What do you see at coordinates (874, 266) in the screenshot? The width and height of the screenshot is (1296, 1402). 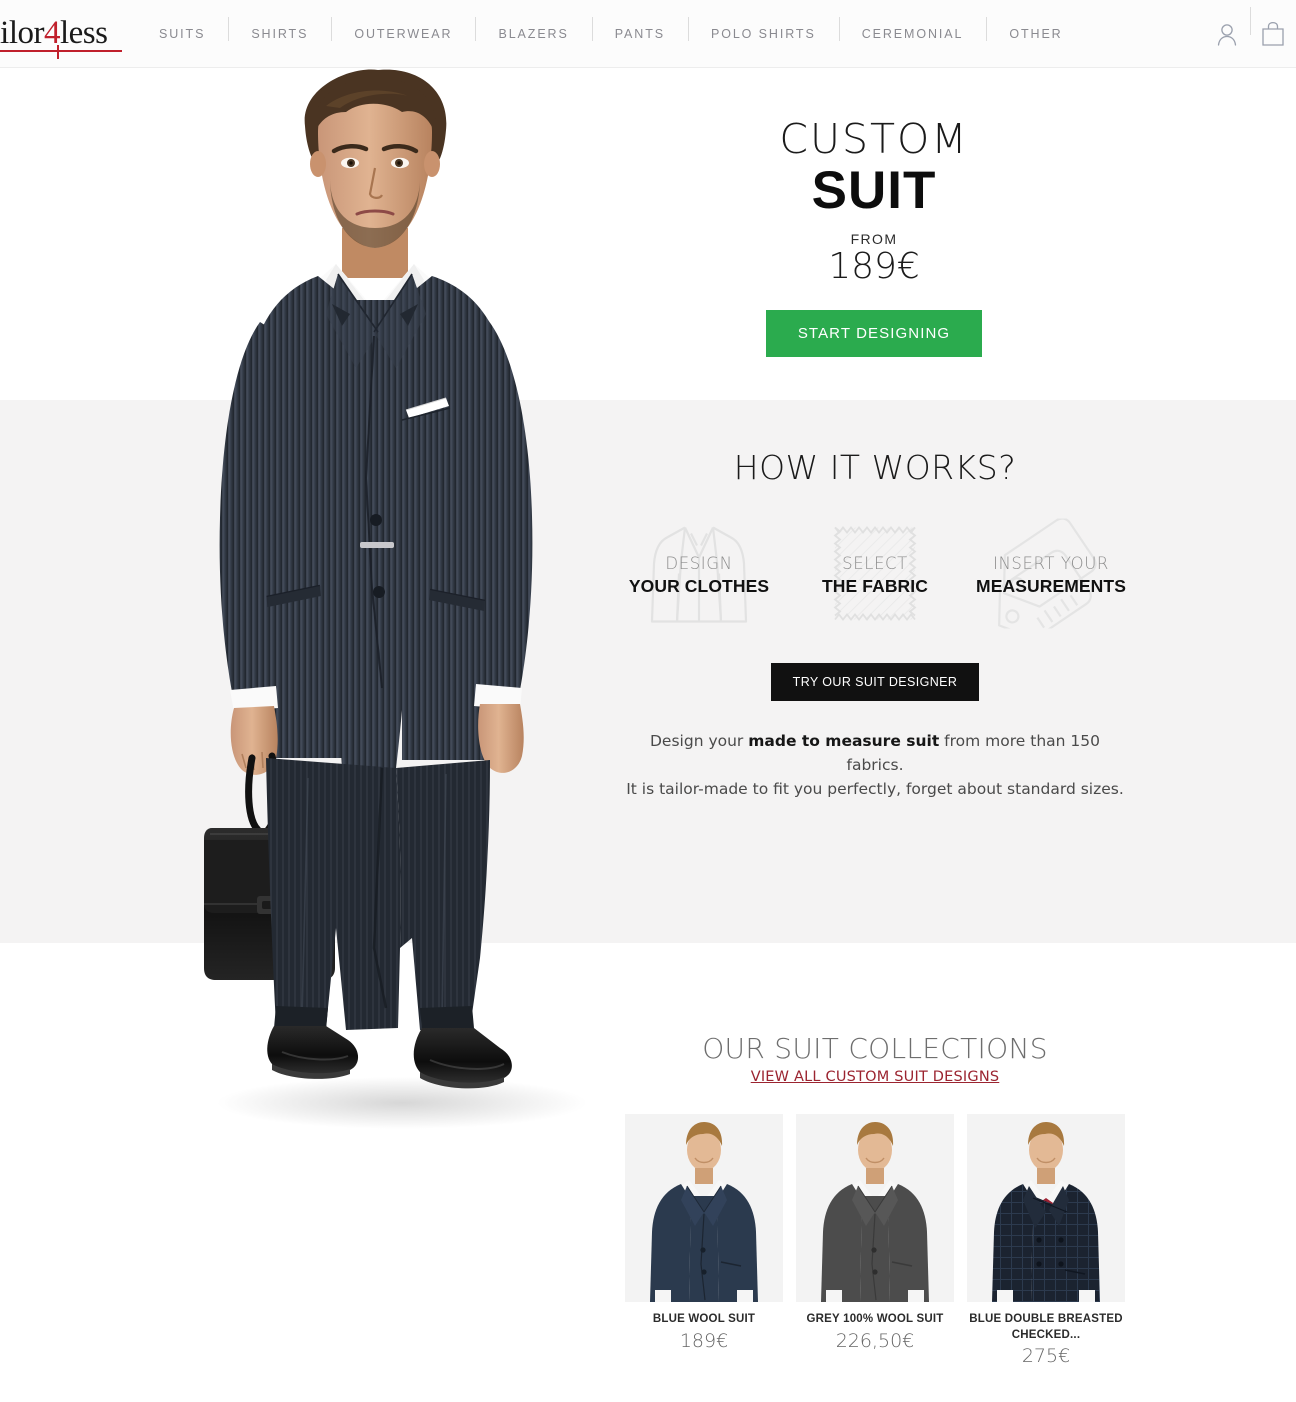 I see `hero-price: 189€` at bounding box center [874, 266].